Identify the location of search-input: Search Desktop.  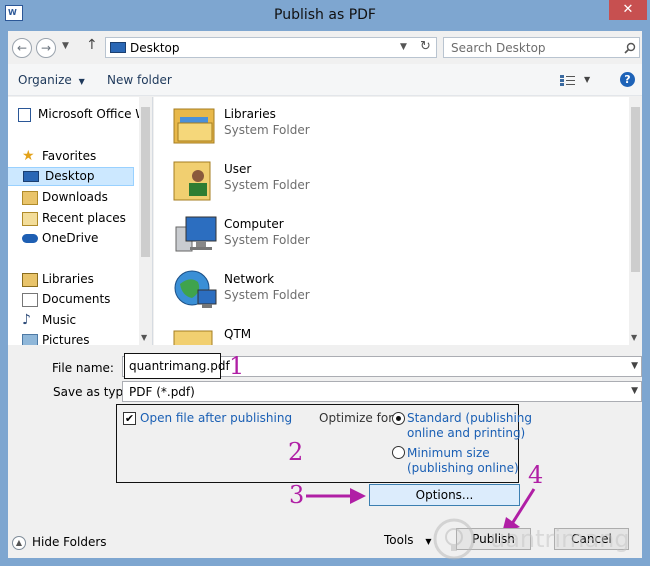
(541, 47).